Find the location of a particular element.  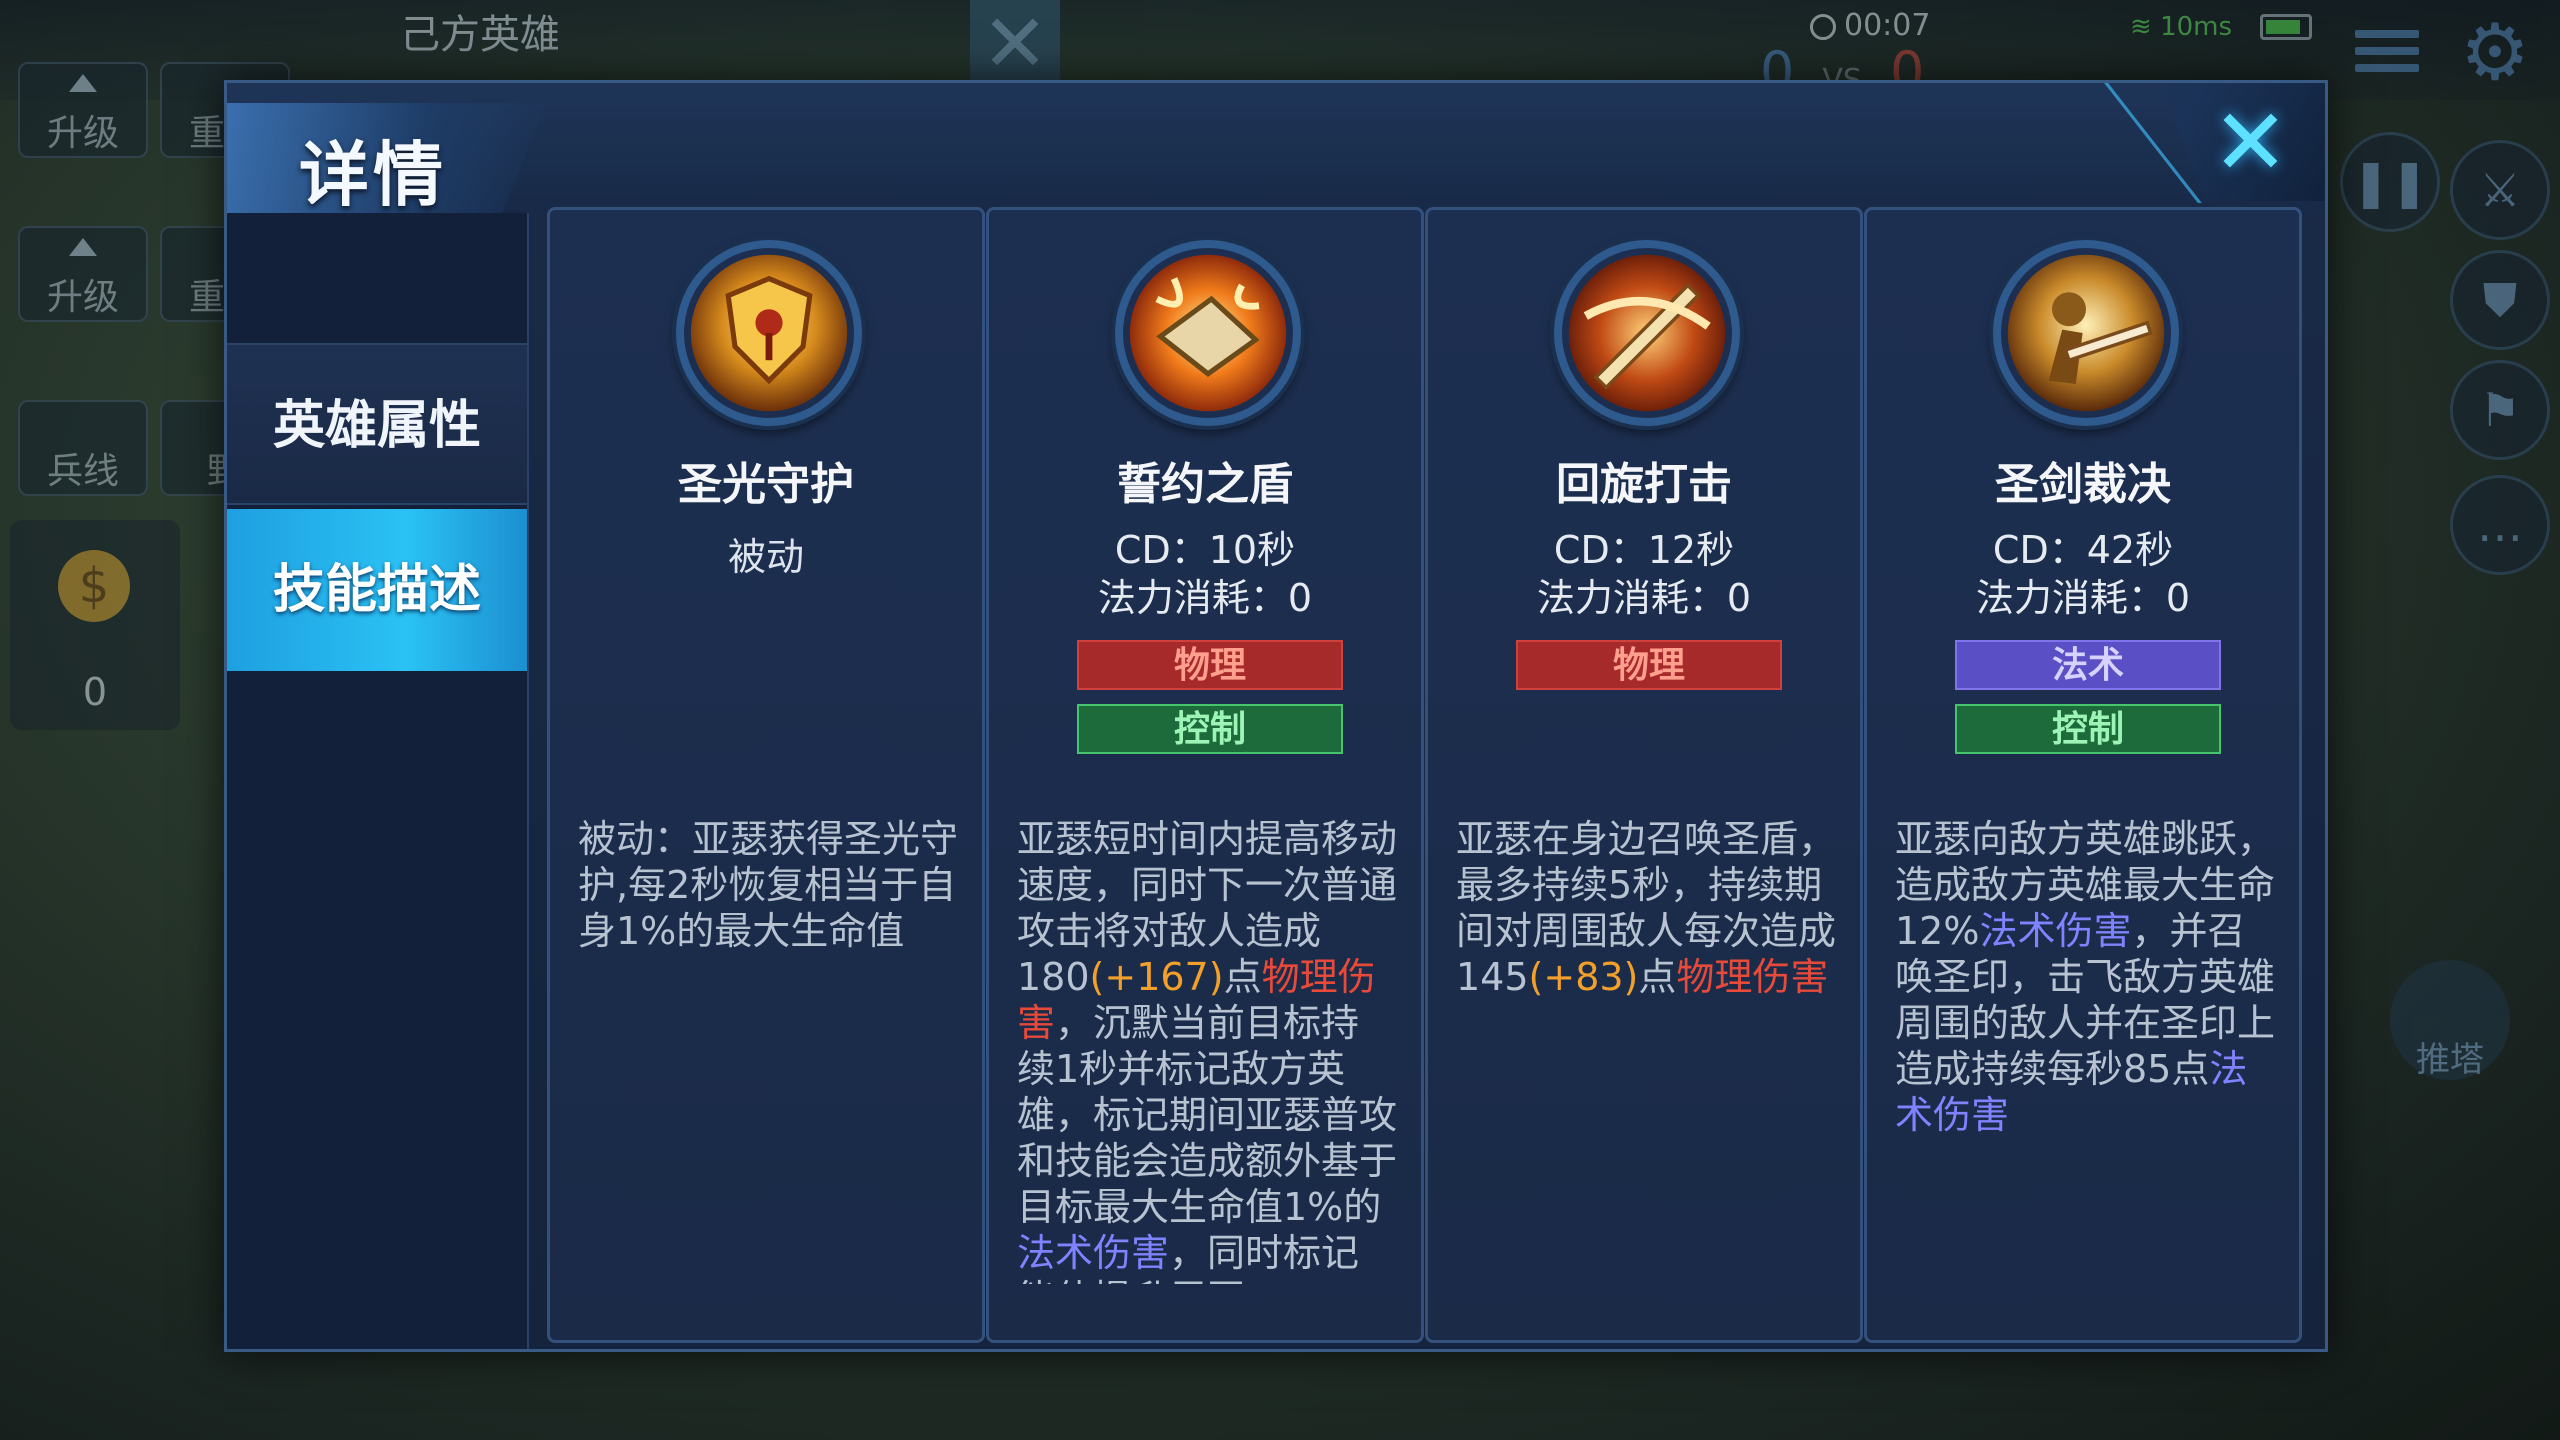

skill-stats: CD：10秒 法力消耗：0 is located at coordinates (1205, 574).